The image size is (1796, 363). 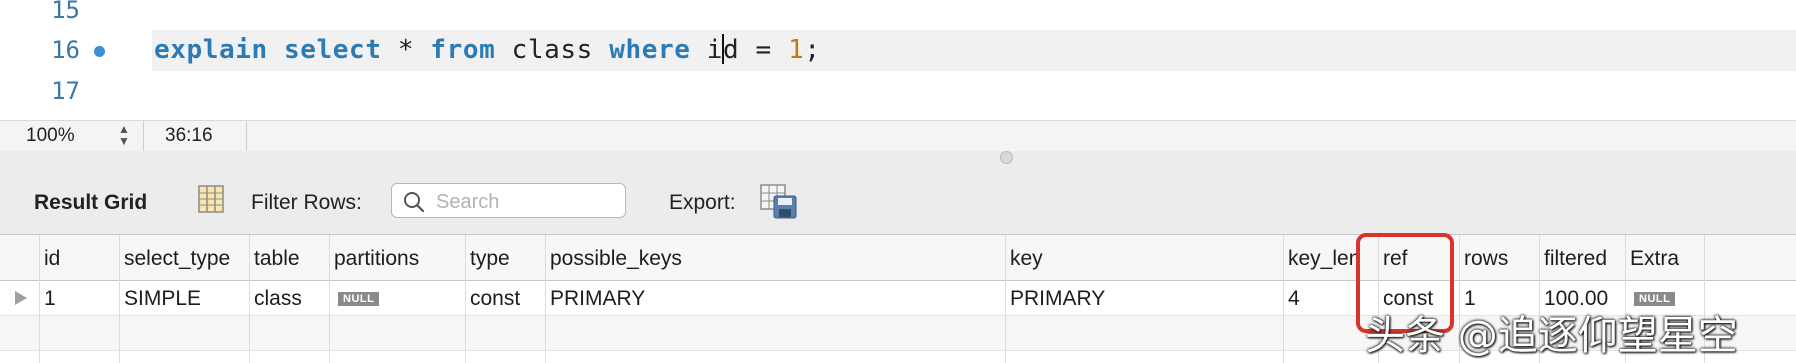 I want to click on table-identifier: class, so click(x=552, y=50).